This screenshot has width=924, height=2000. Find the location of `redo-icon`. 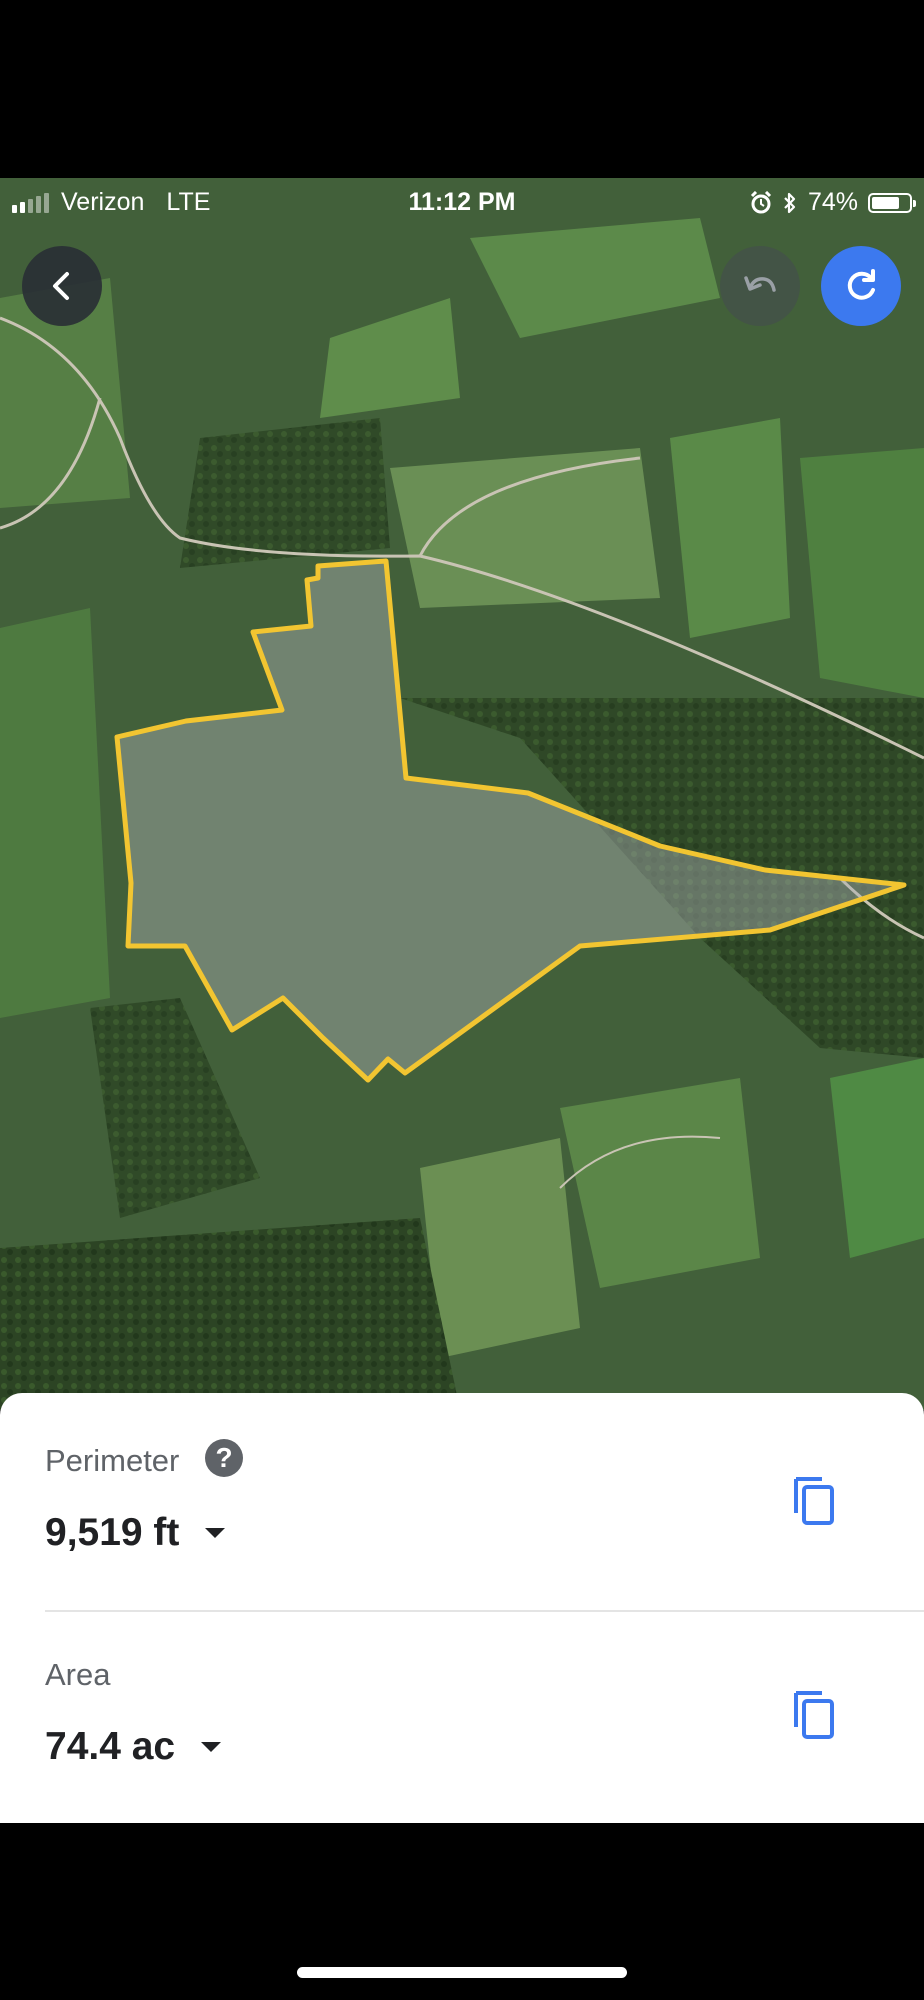

redo-icon is located at coordinates (861, 284).